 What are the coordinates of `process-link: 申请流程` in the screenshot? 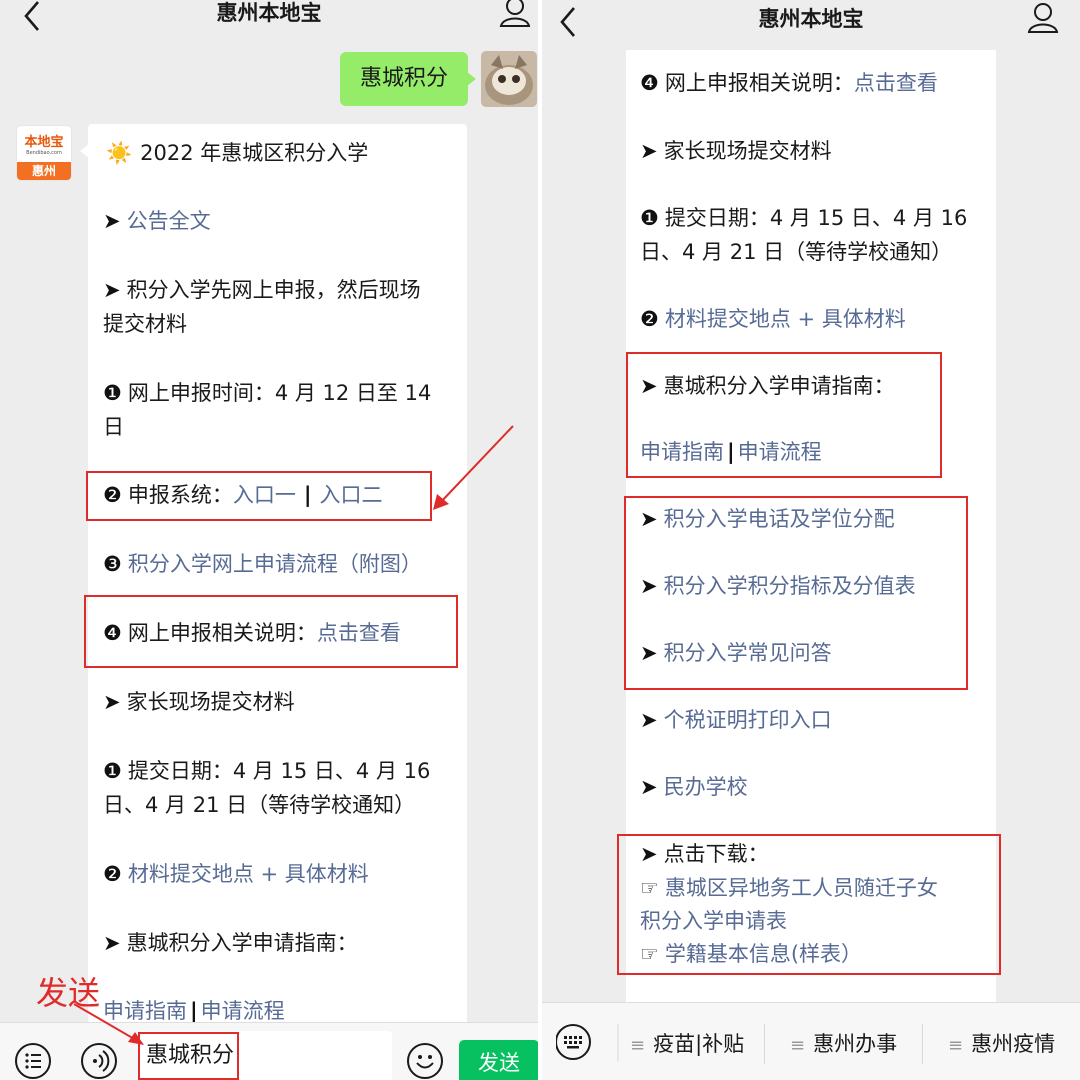 It's located at (243, 1011).